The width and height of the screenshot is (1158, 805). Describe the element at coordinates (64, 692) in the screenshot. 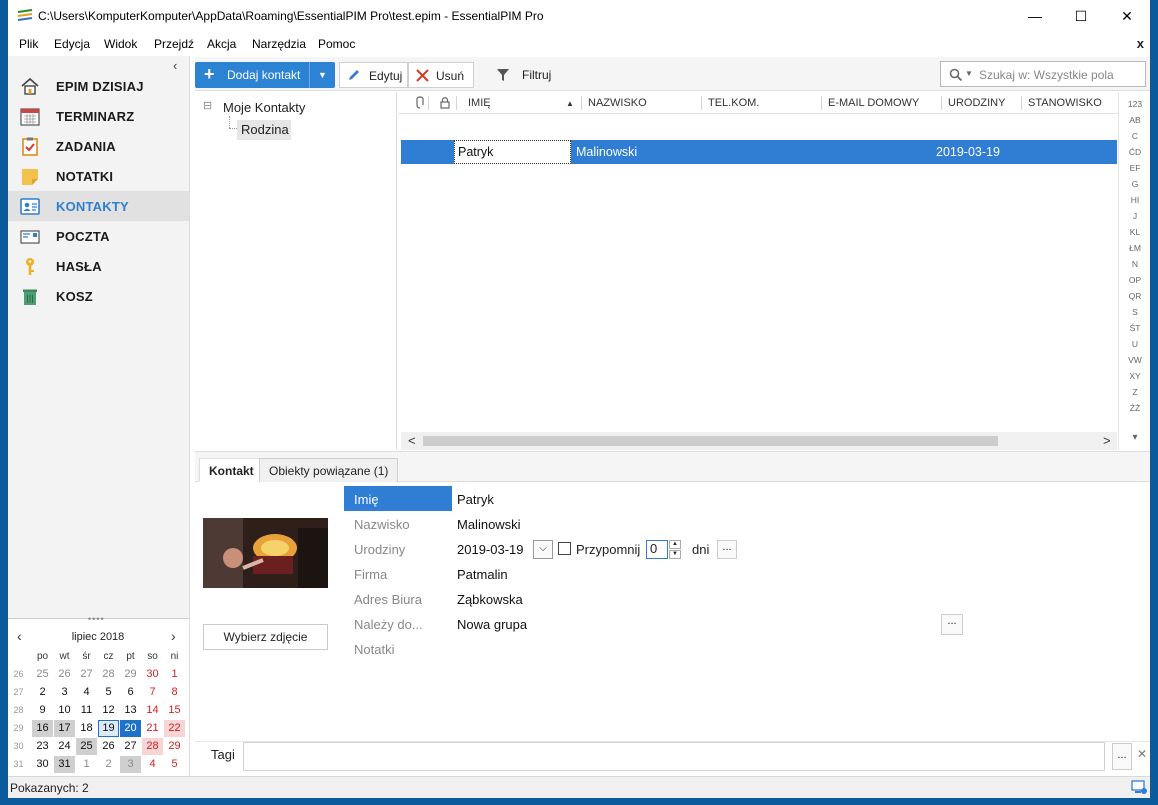

I see `calendar-day: 3` at that location.